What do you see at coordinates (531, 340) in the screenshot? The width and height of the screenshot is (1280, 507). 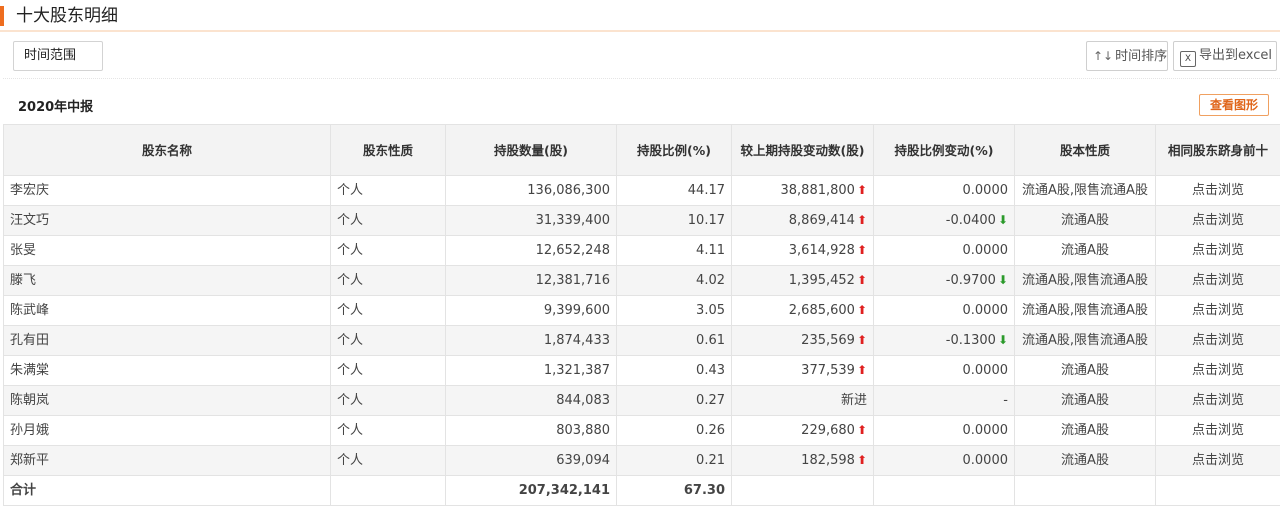 I see `shares-count: 1,874,433` at bounding box center [531, 340].